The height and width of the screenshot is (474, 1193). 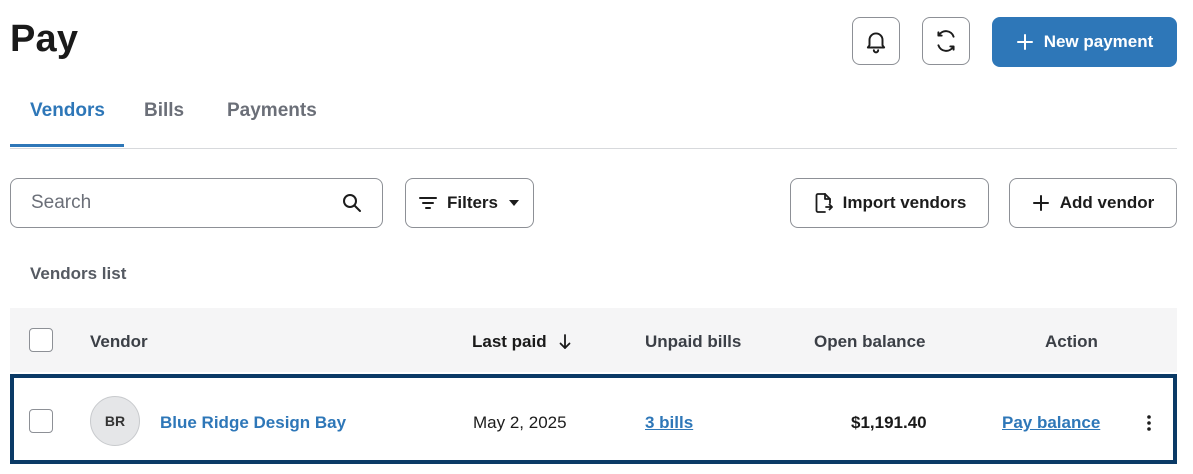 What do you see at coordinates (272, 111) in the screenshot?
I see `tab-payments: Payments` at bounding box center [272, 111].